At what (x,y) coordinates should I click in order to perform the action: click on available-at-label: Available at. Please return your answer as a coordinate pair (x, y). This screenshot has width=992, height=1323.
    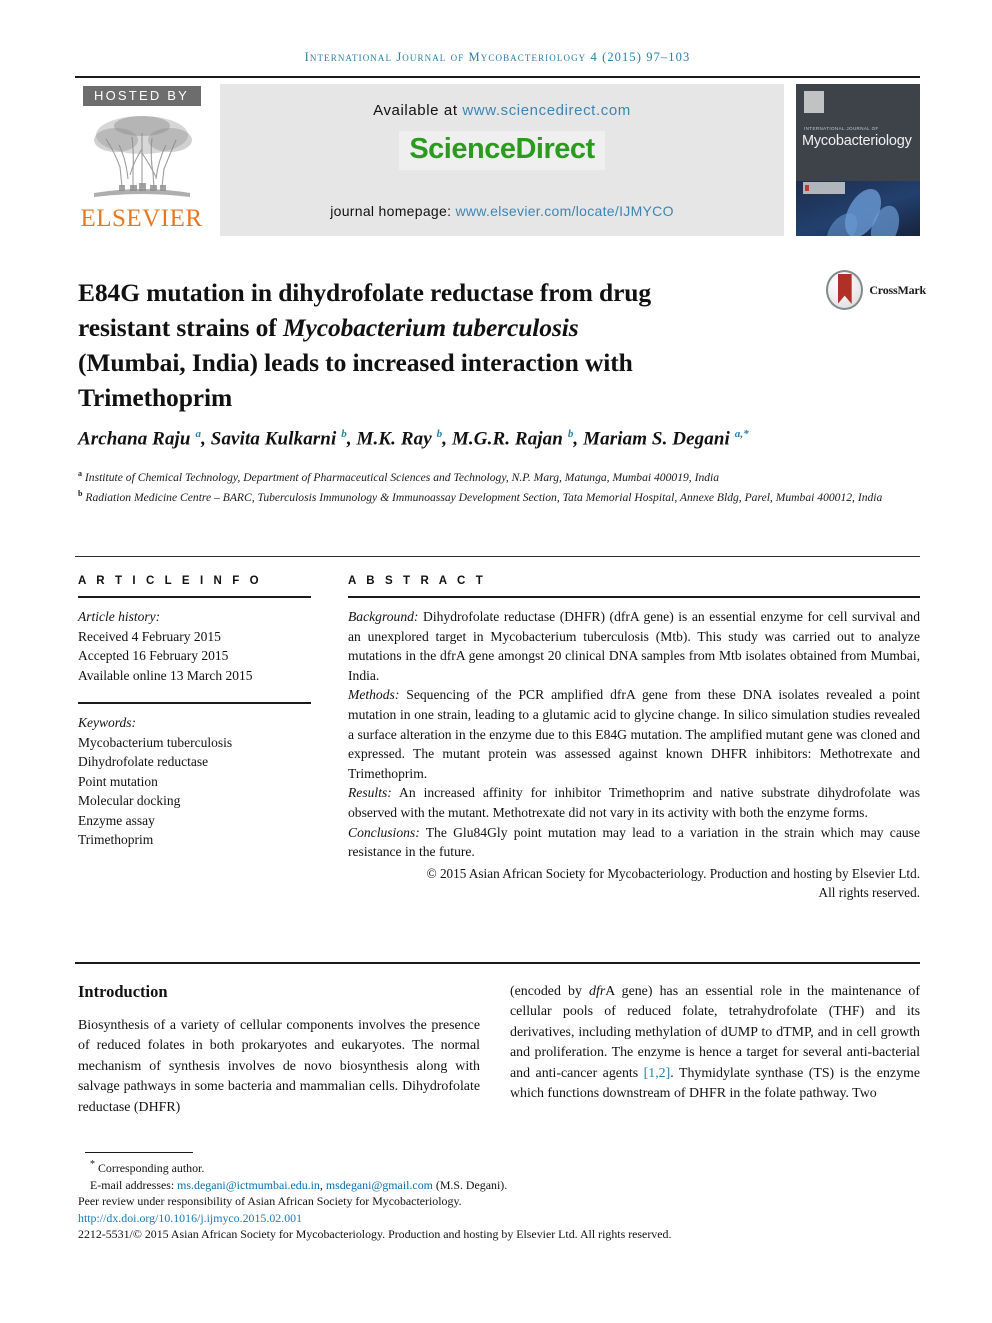
    Looking at the image, I should click on (418, 110).